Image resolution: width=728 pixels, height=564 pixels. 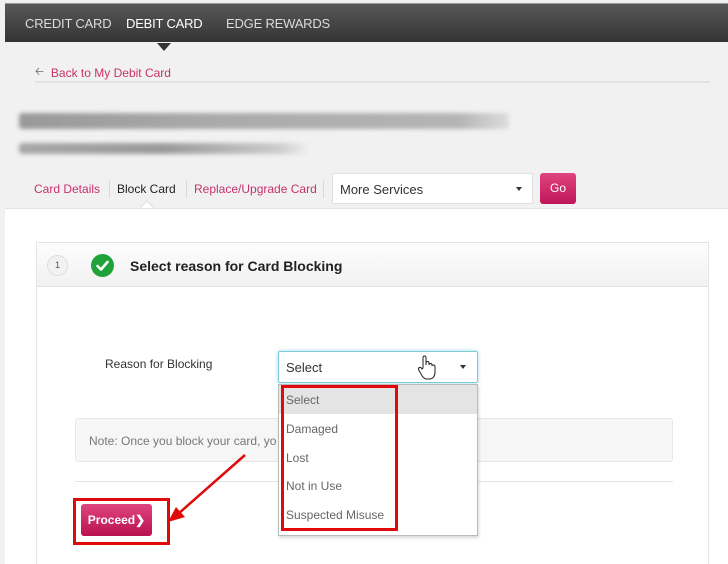 I want to click on back-link: 🡠 Back to My Debit Card, so click(x=103, y=72).